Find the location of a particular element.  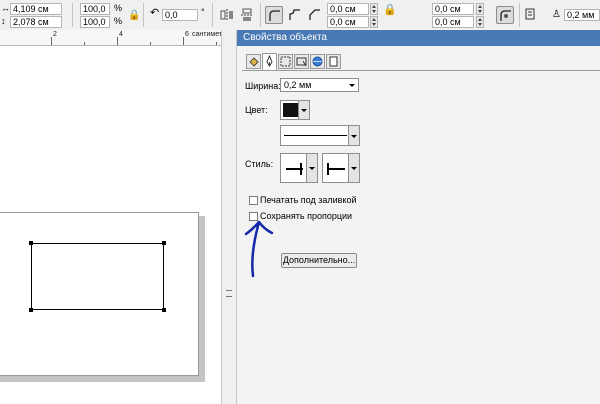

page-icon is located at coordinates (333, 61).